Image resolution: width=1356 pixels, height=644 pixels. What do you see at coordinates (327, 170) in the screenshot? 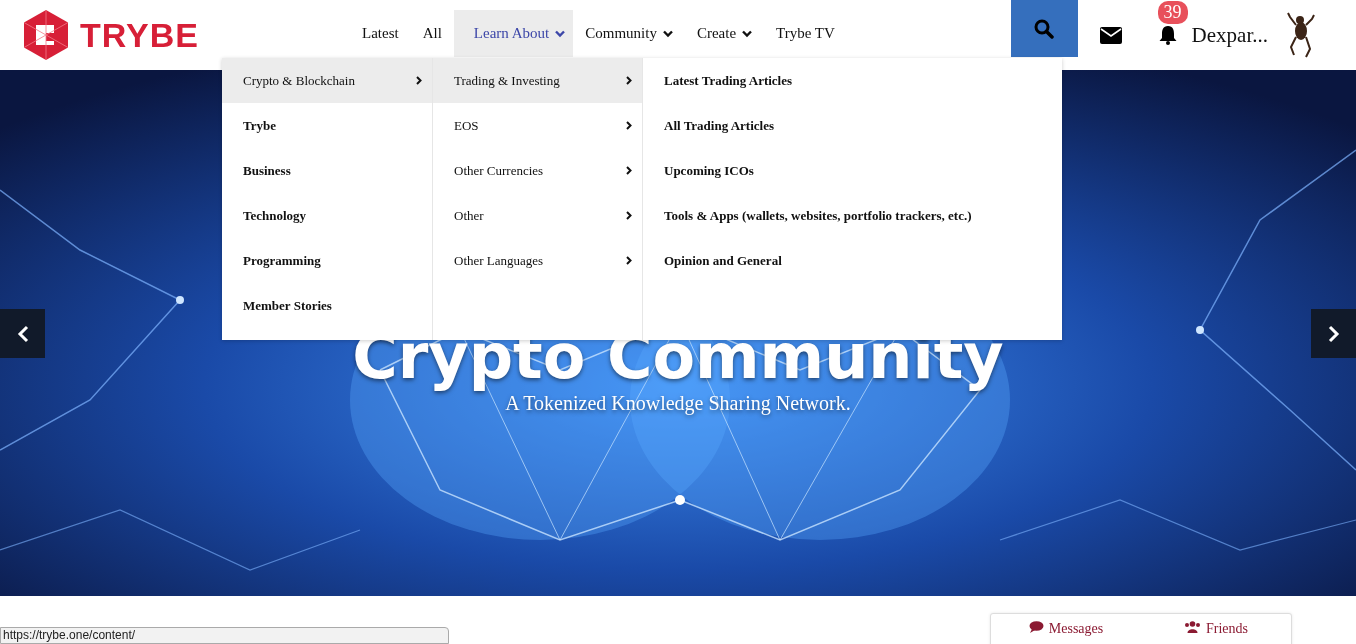
I see `menu-item: Business` at bounding box center [327, 170].